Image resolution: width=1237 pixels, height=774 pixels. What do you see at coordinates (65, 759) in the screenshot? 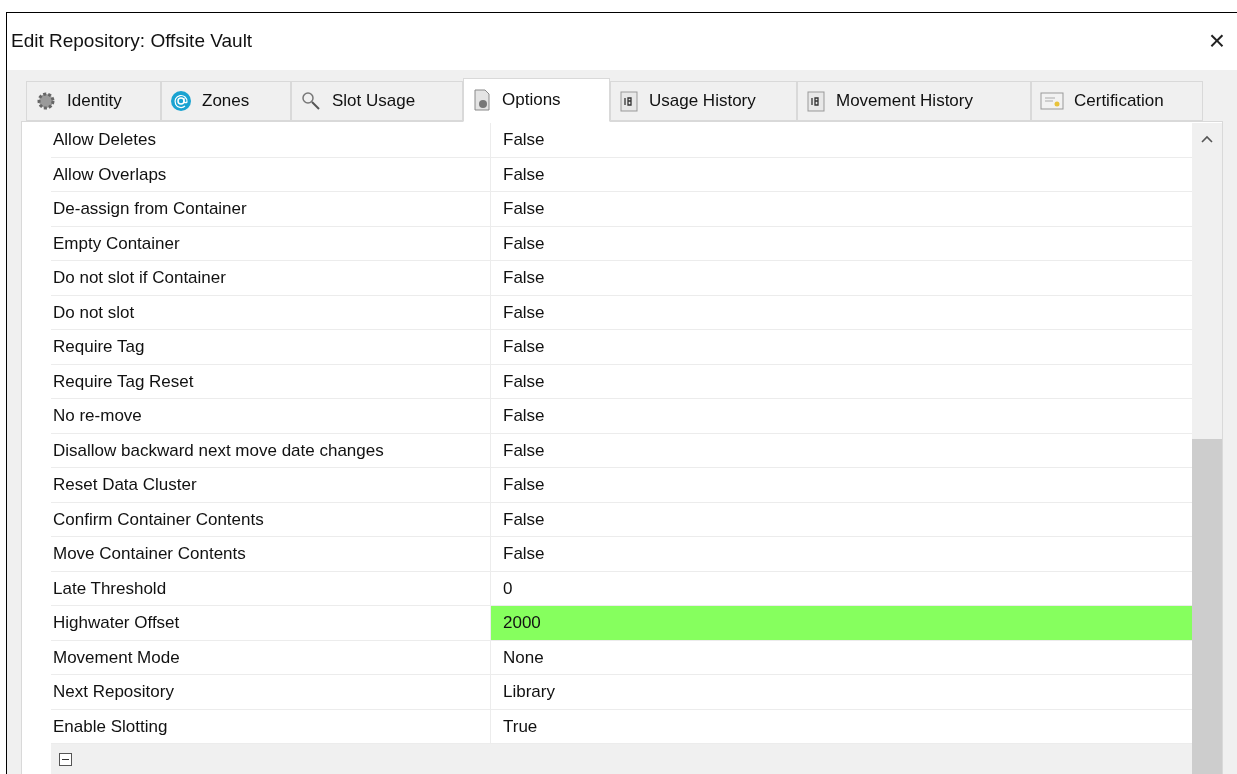
I see `minus-box-icon` at bounding box center [65, 759].